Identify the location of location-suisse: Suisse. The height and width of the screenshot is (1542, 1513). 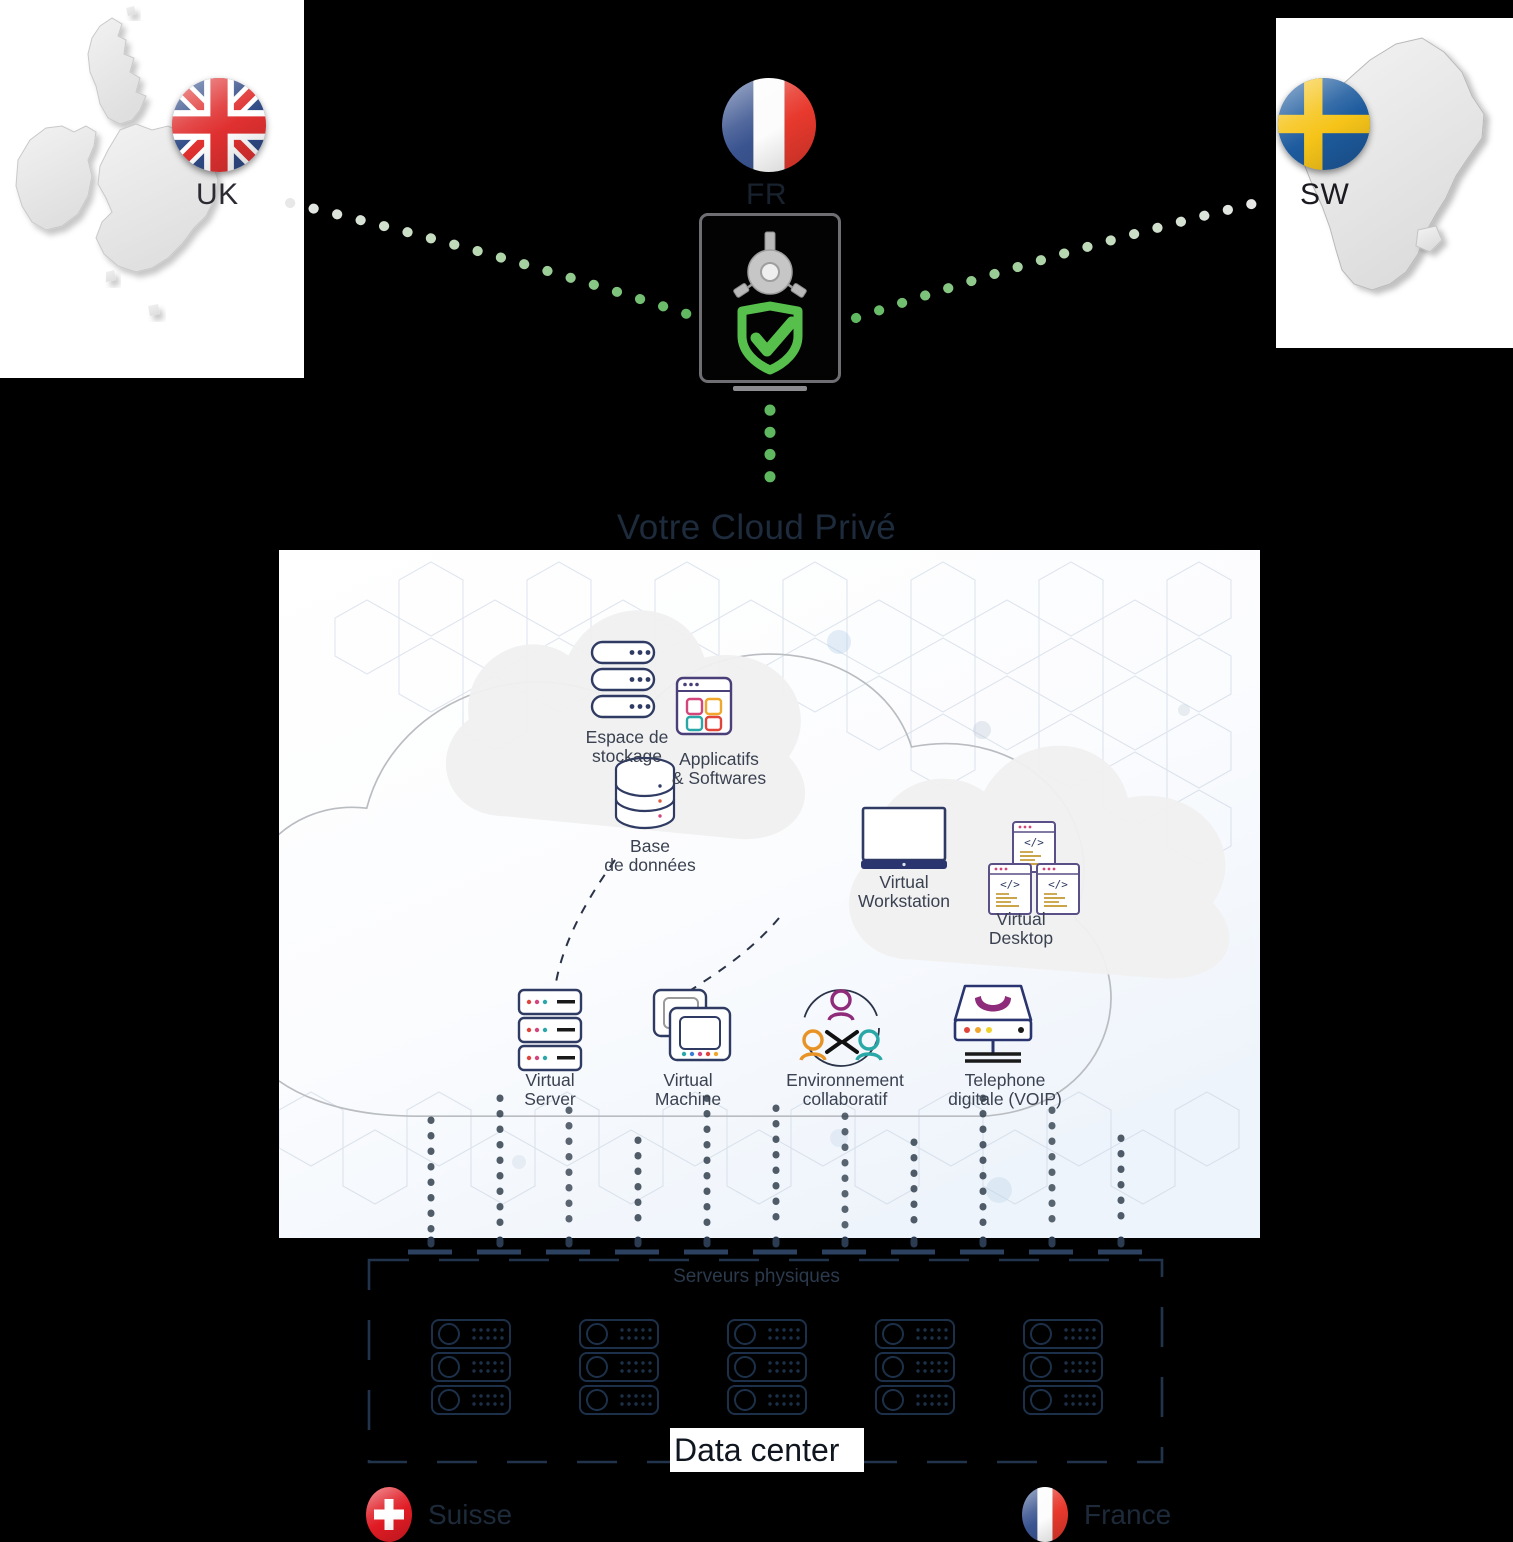
(439, 1514).